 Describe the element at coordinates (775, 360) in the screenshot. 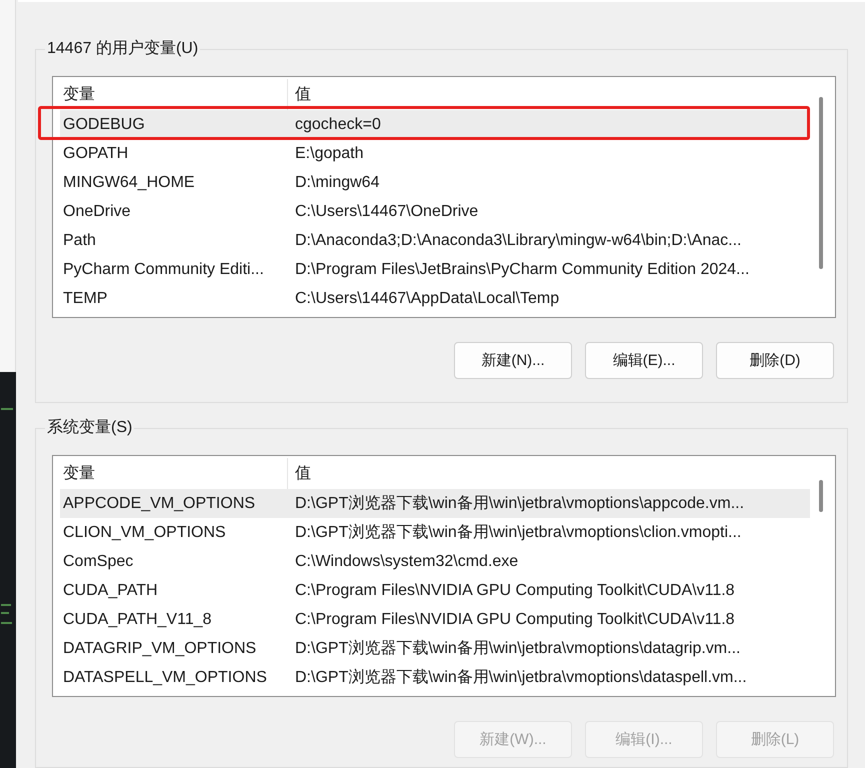

I see `dialog-button: 删除(D)` at that location.